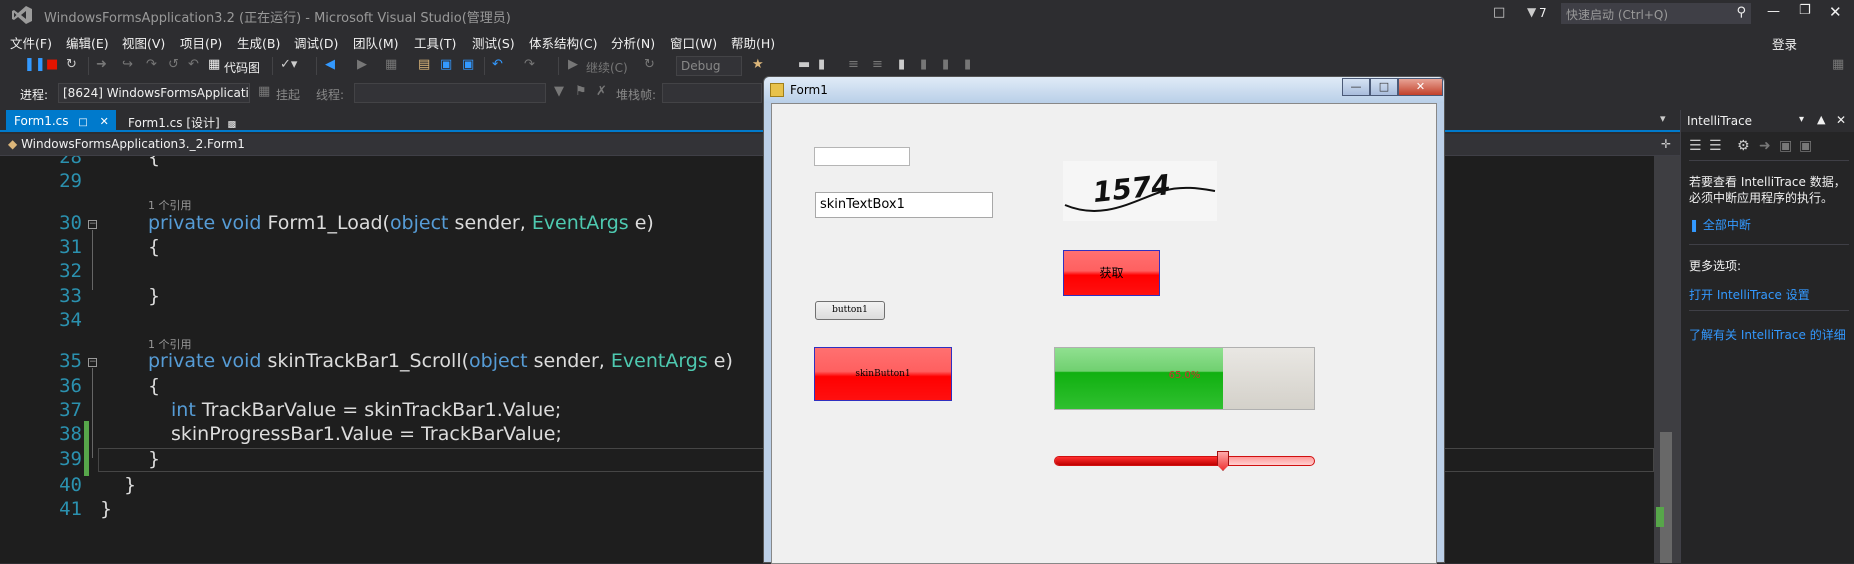  What do you see at coordinates (391, 64) in the screenshot?
I see `solution-explorer-icon: ▦` at bounding box center [391, 64].